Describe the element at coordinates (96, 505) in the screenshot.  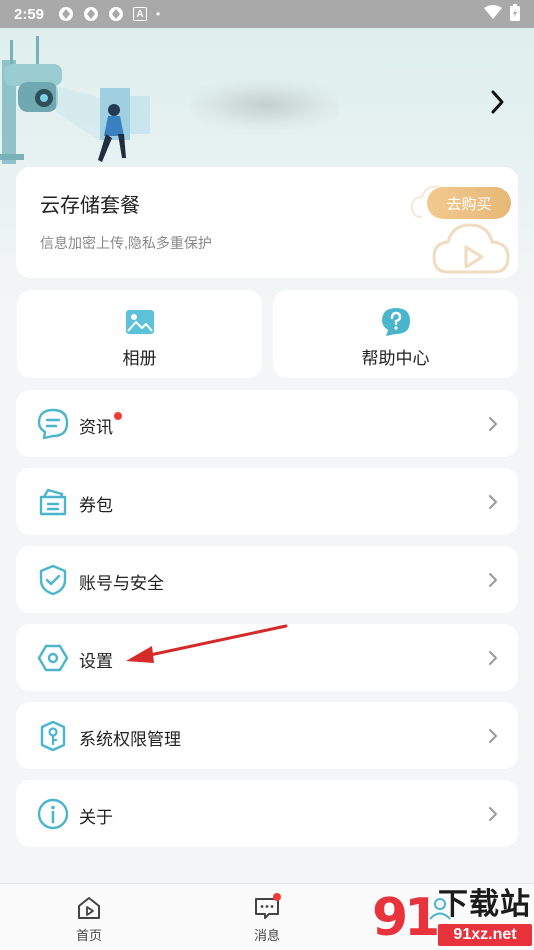
I see `menu-item-label: 券包` at that location.